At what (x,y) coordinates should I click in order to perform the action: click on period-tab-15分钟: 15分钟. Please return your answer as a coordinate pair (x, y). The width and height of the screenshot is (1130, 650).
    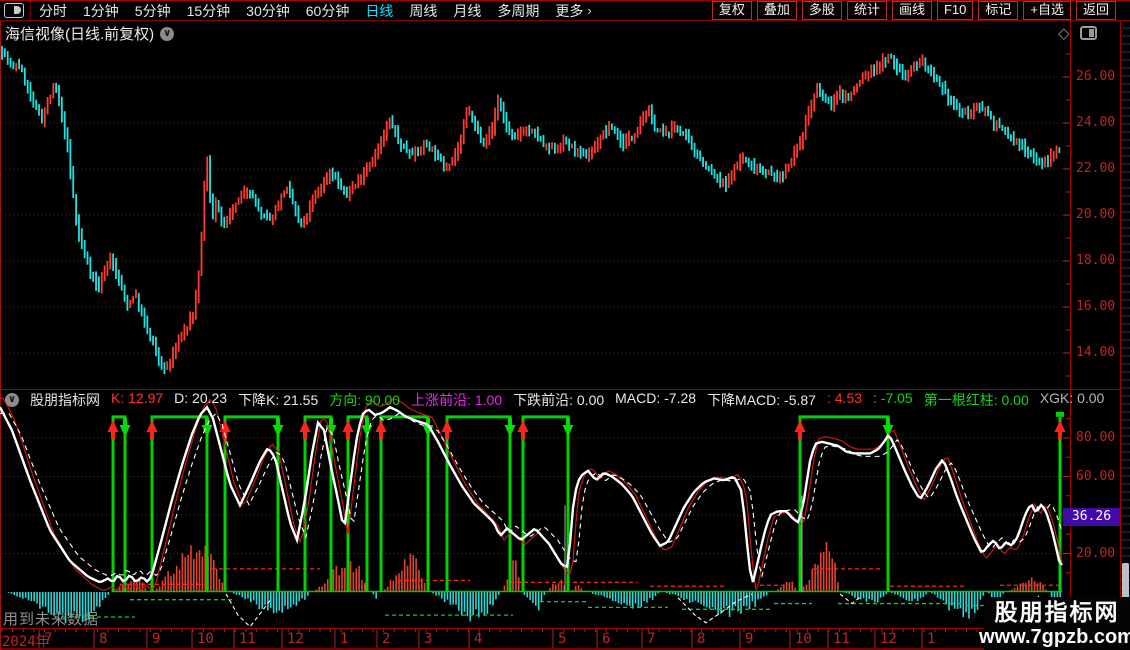
    Looking at the image, I should click on (209, 11).